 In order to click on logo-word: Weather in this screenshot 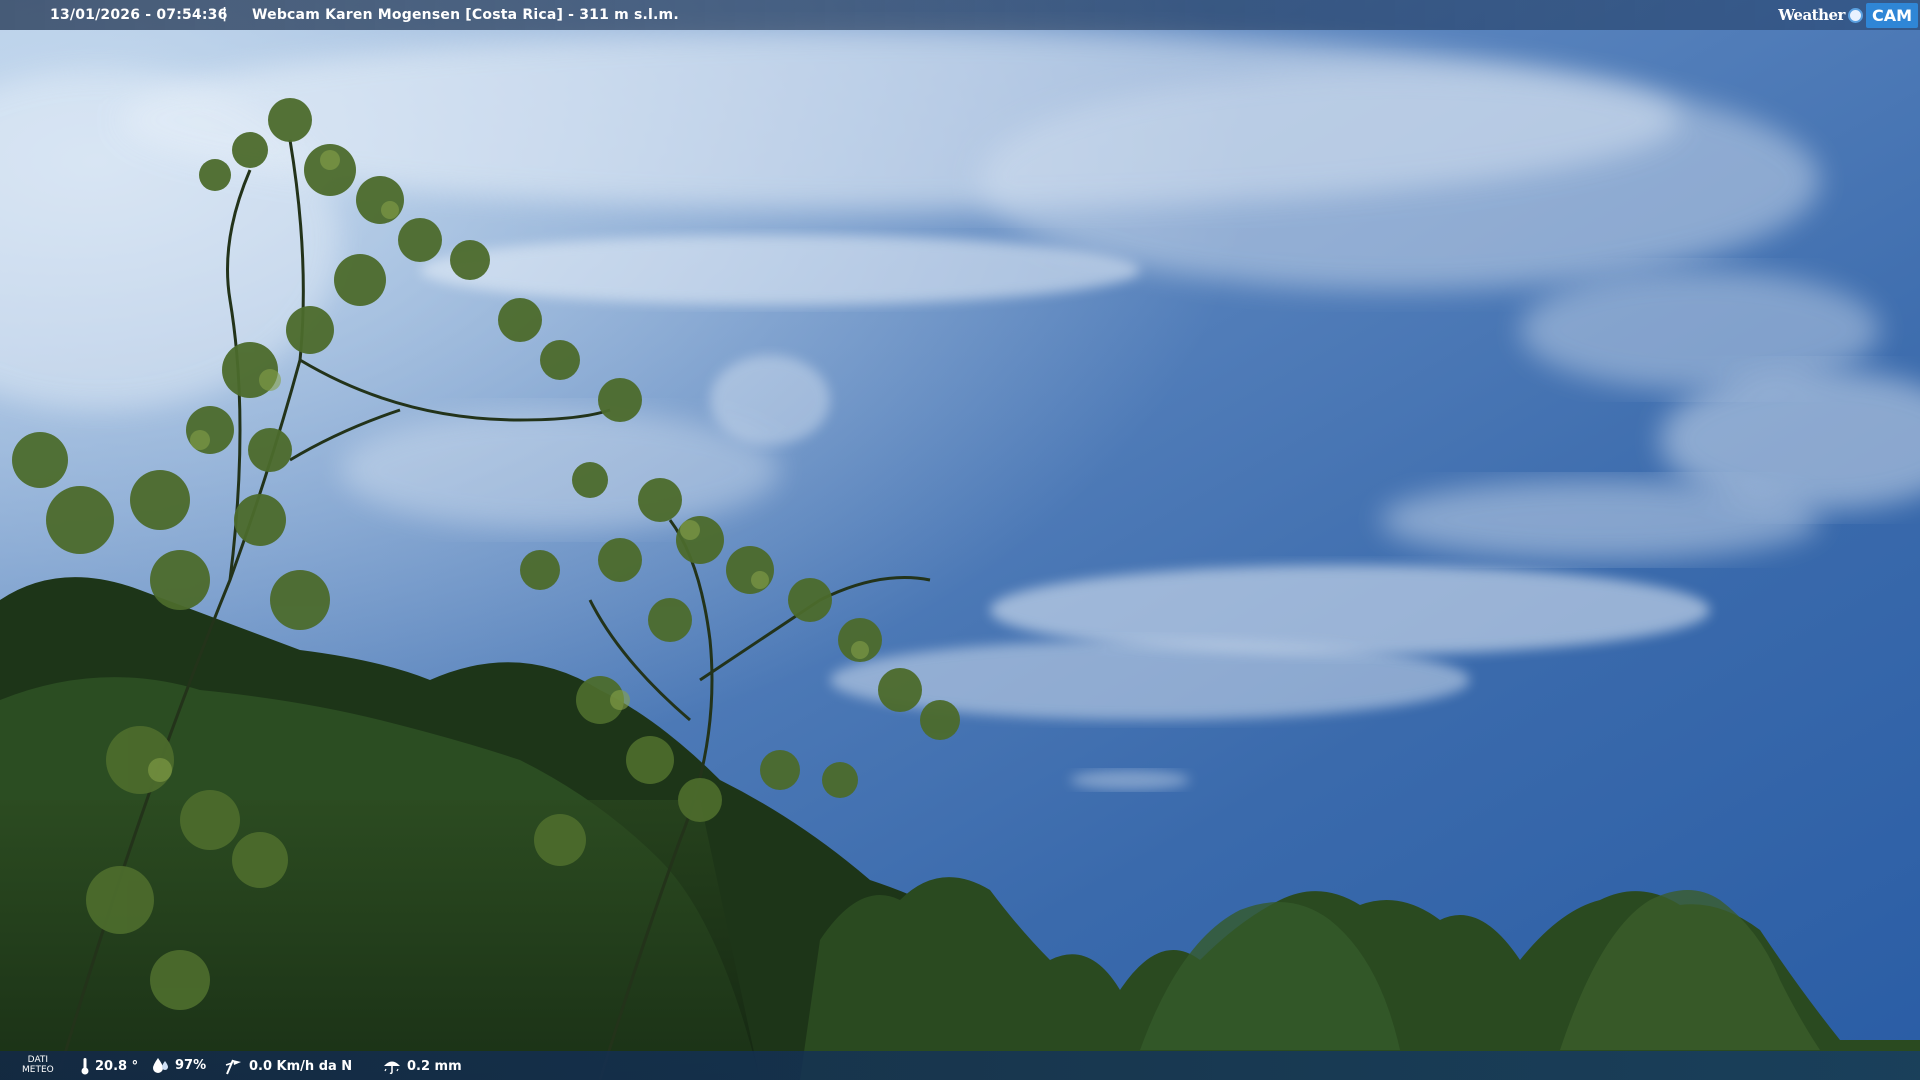, I will do `click(1811, 15)`.